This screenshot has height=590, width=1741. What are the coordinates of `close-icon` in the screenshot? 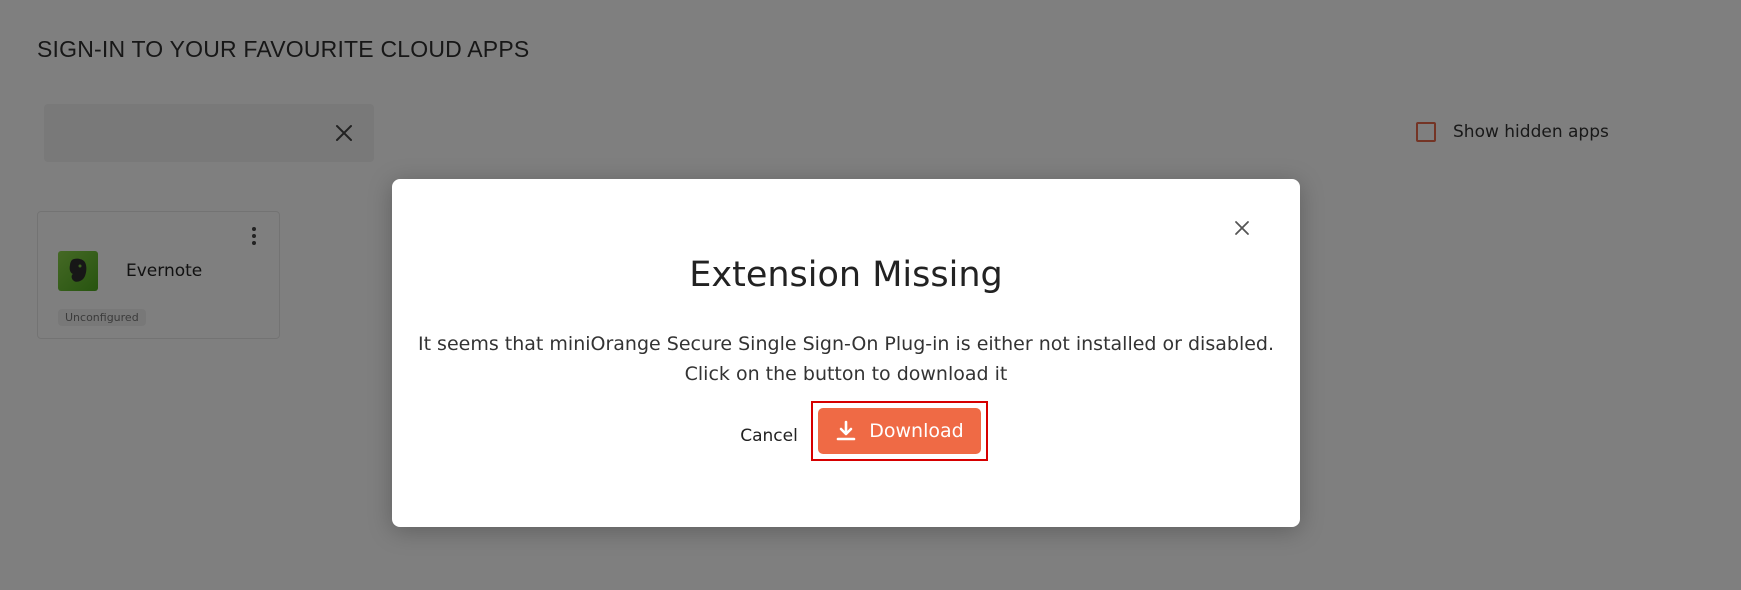 It's located at (1242, 228).